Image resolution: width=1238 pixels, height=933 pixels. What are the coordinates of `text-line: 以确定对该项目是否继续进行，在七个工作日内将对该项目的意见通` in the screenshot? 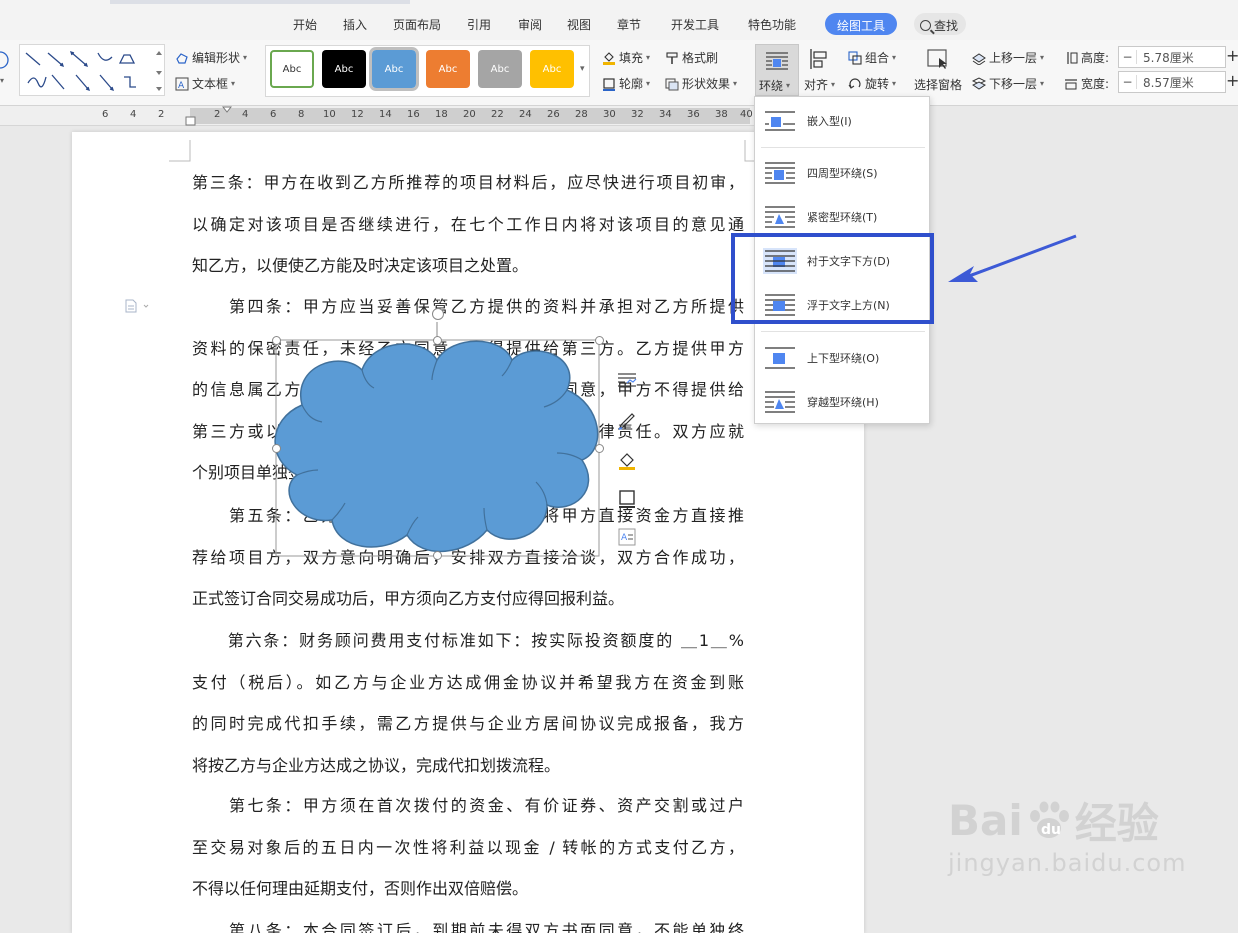 It's located at (468, 224).